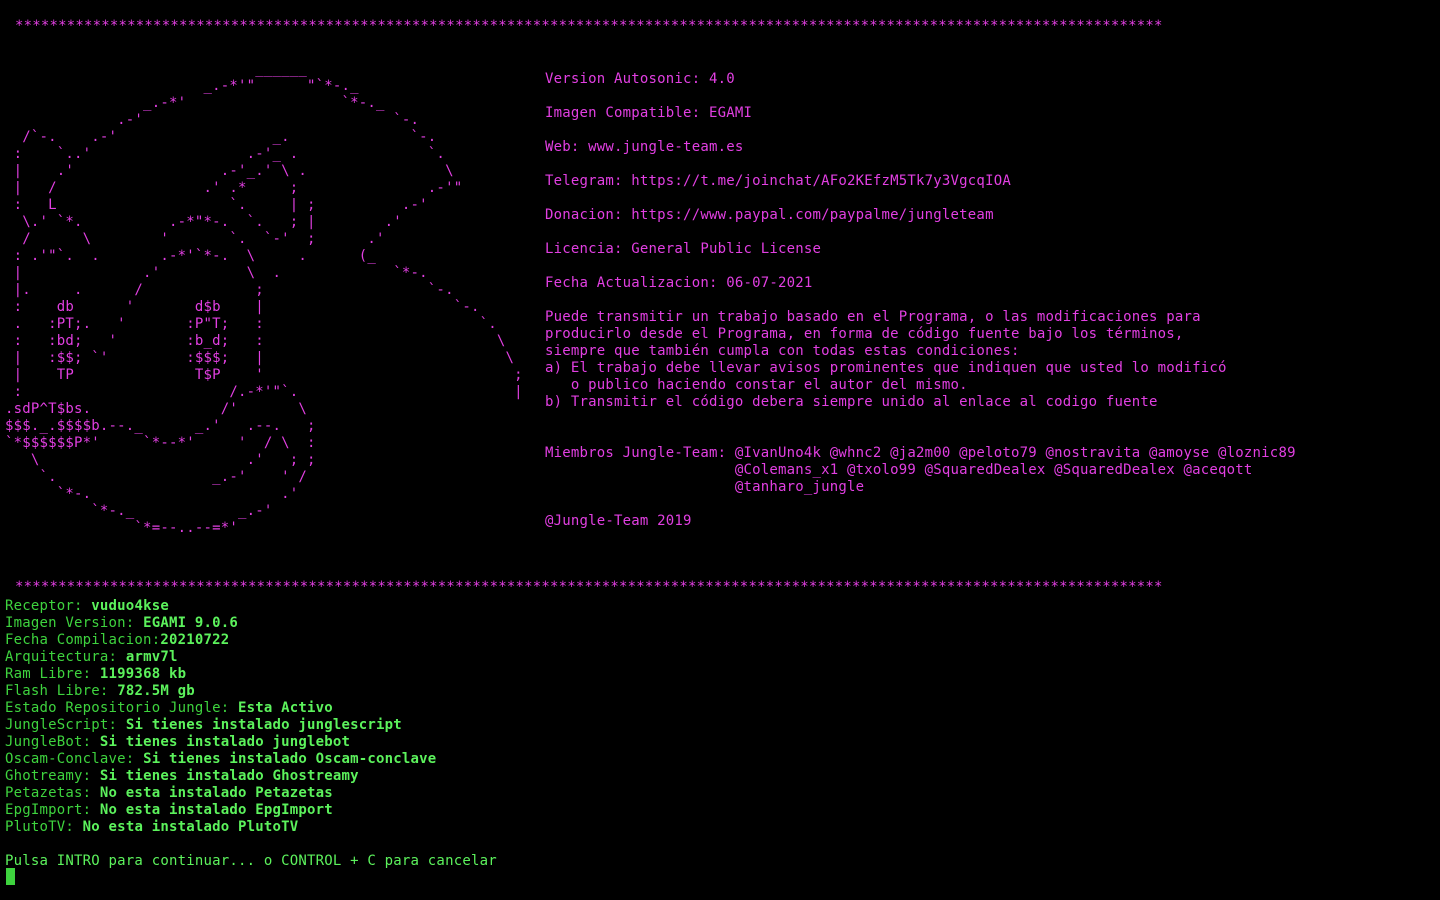  I want to click on ascii-art-line: \ .' ; ;, so click(160, 460).